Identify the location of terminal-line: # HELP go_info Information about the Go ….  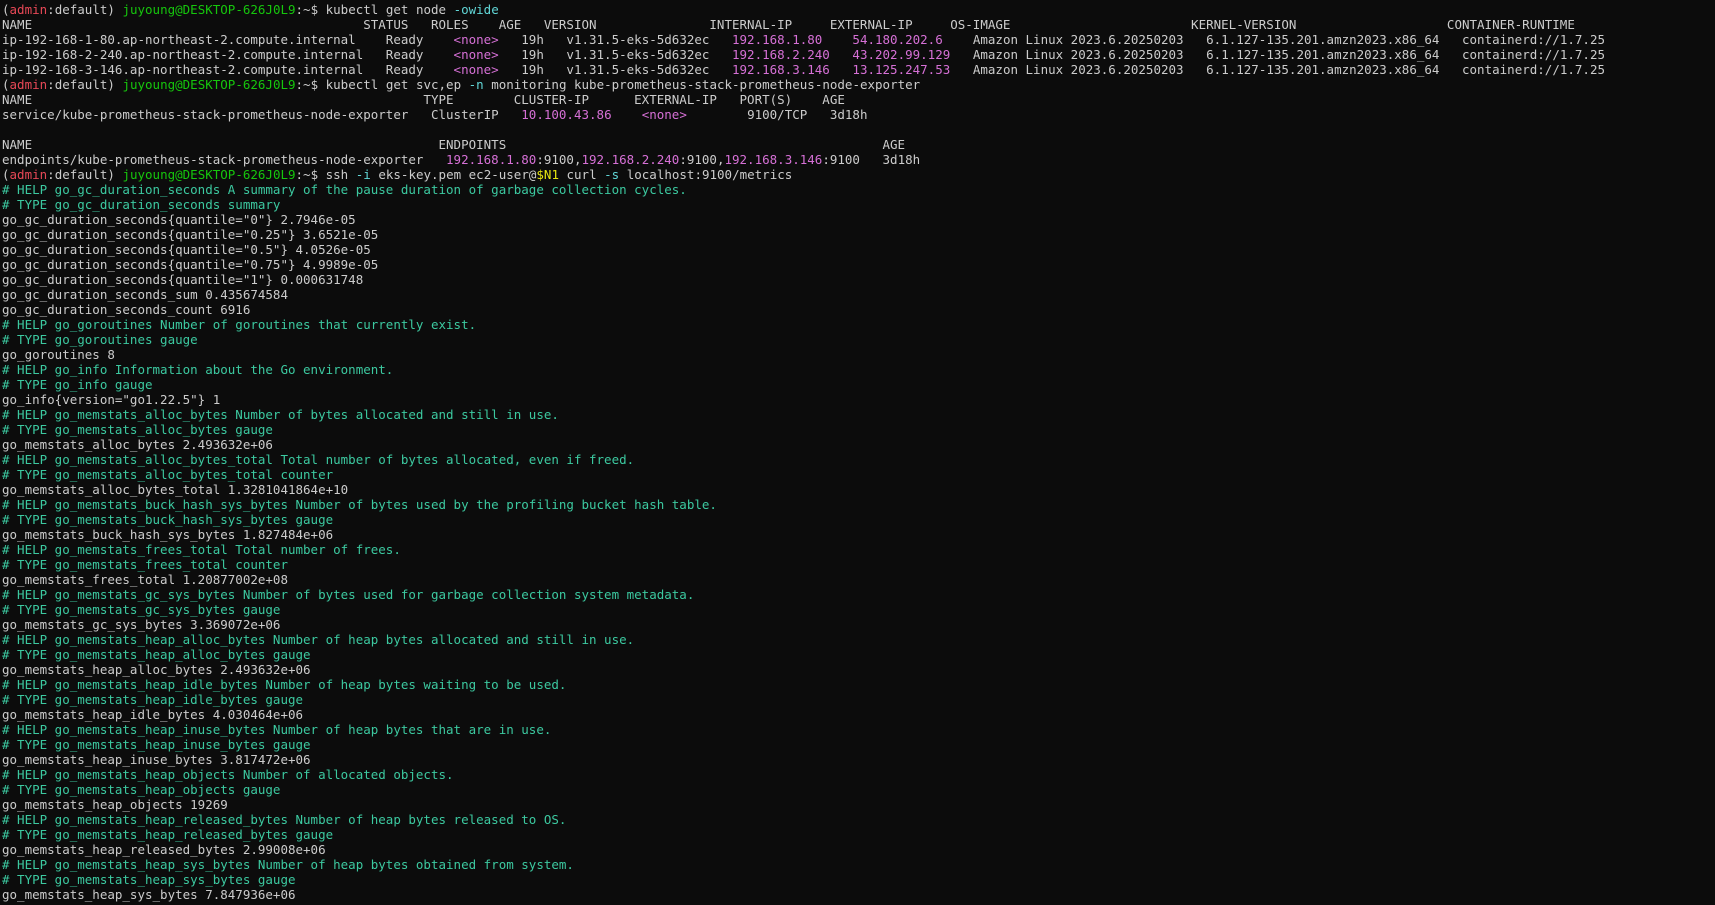
(857, 369).